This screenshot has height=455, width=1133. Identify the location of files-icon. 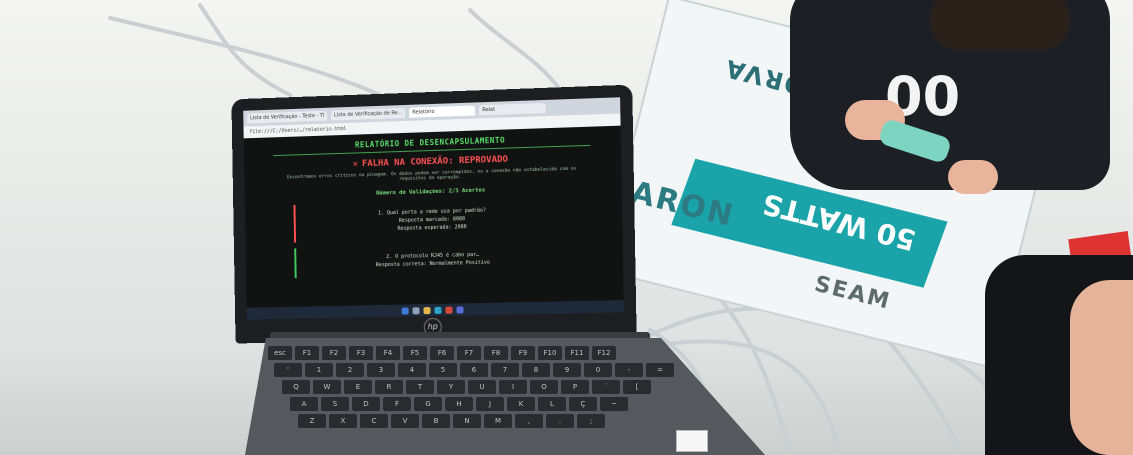
(427, 310).